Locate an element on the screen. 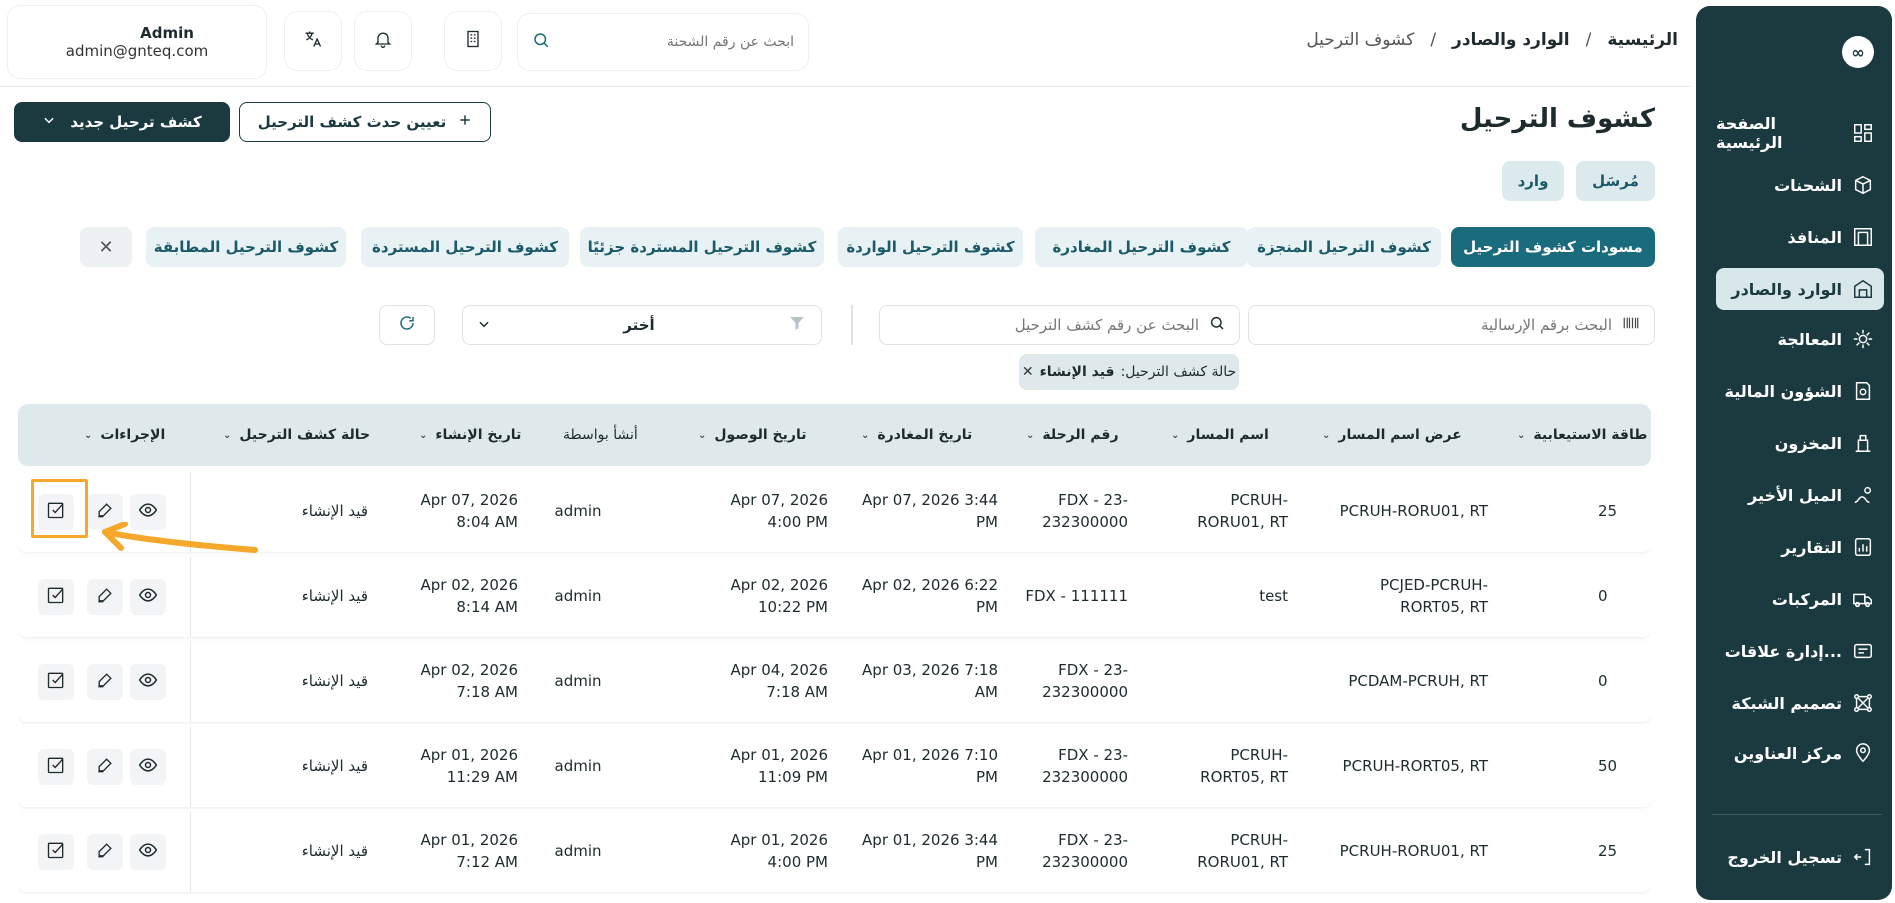 The width and height of the screenshot is (1895, 903). assign-event-button: تعيين حدث كشف الترحيل is located at coordinates (365, 122).